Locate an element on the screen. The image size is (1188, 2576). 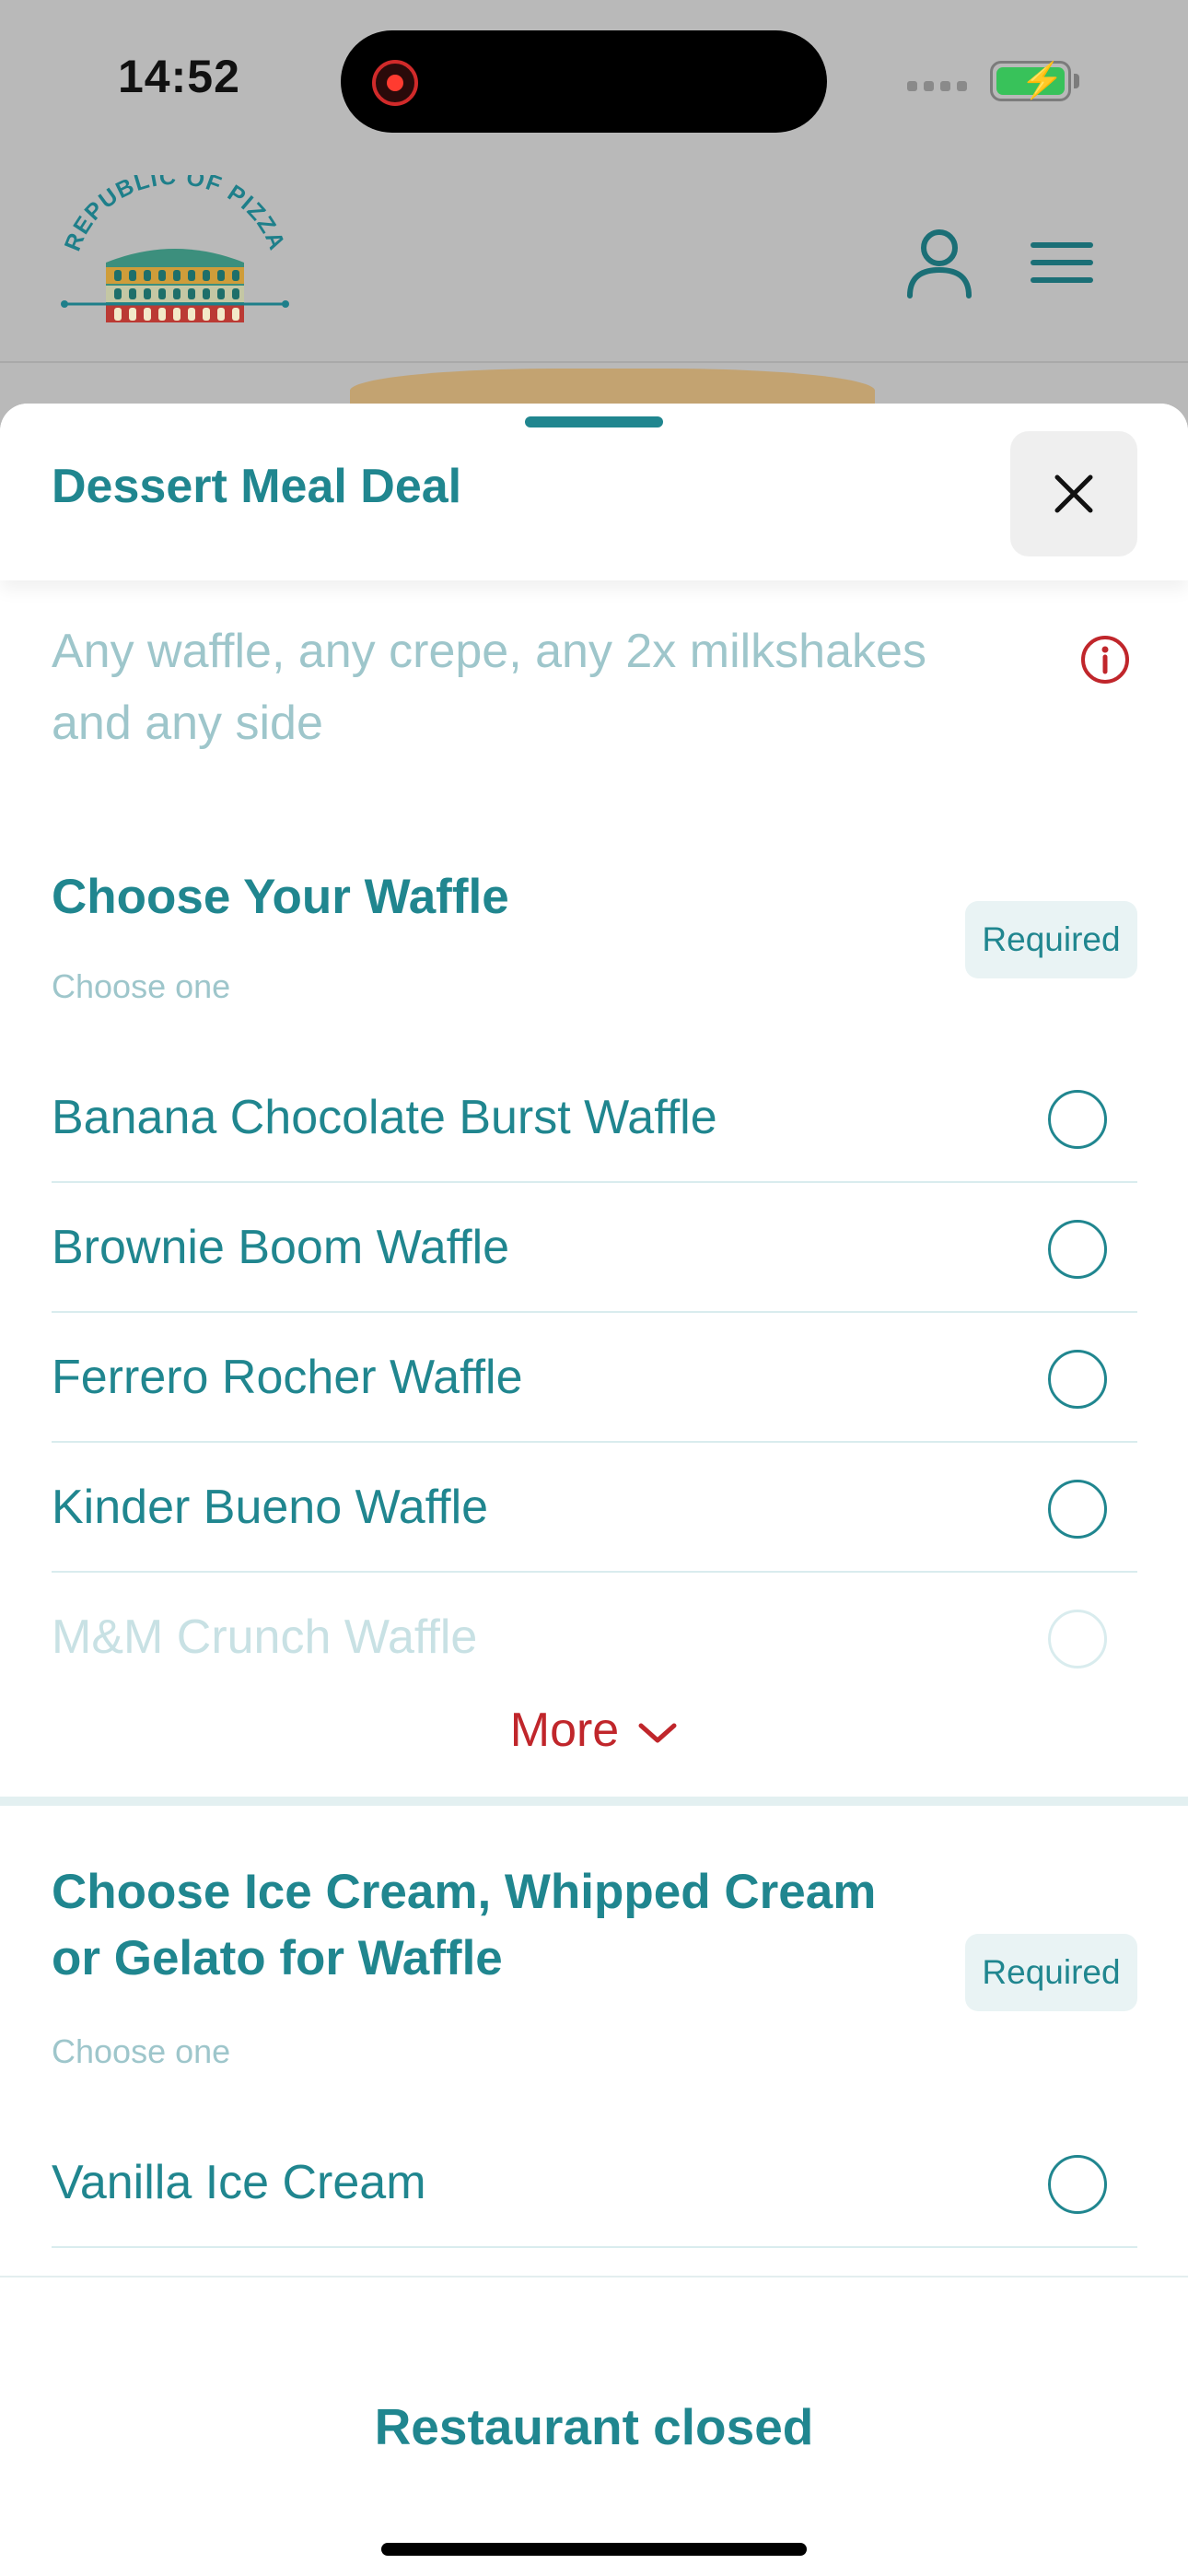
option-row: Brownie Boom Waffle is located at coordinates (594, 1248).